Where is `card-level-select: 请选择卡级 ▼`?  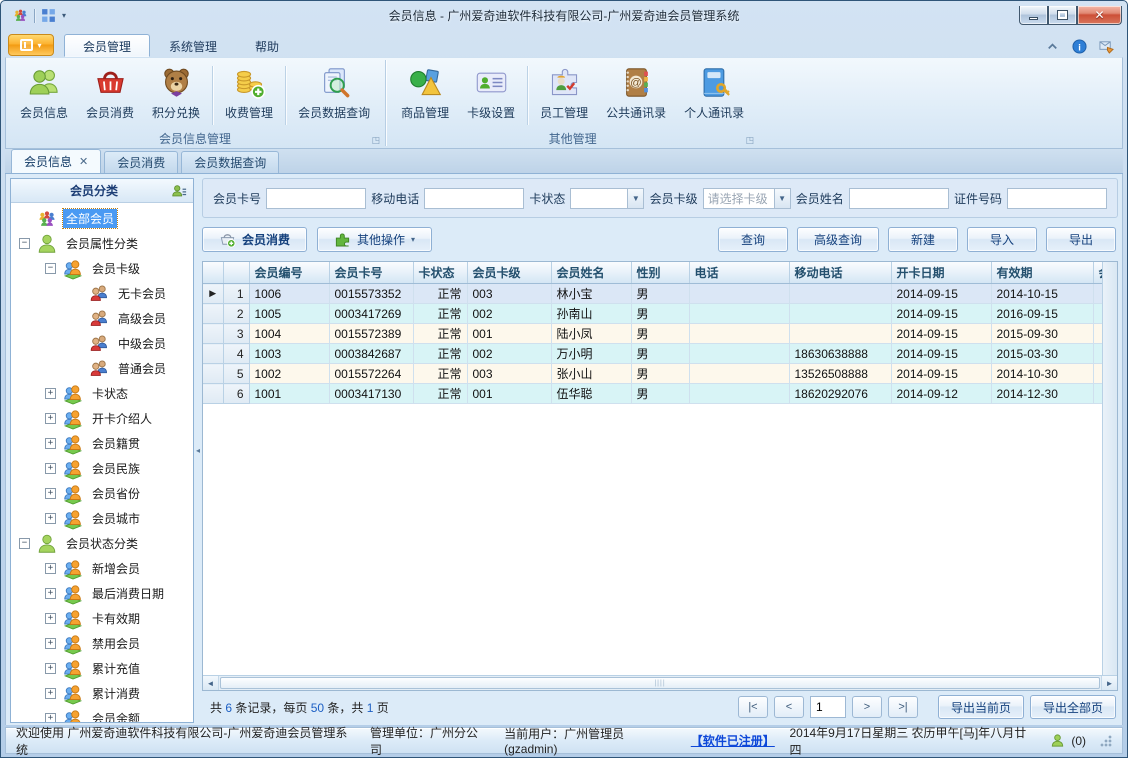 card-level-select: 请选择卡级 ▼ is located at coordinates (746, 198).